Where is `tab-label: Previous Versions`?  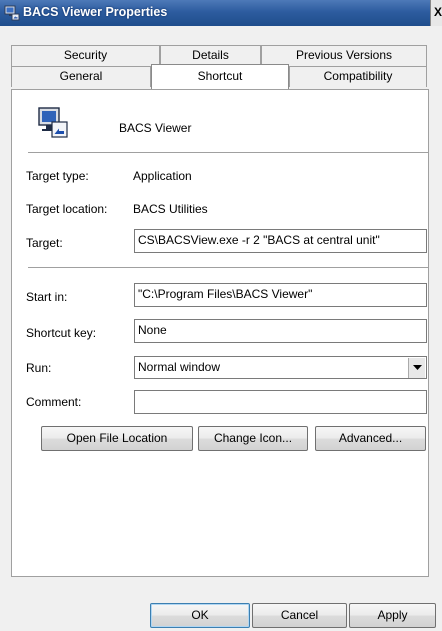
tab-label: Previous Versions is located at coordinates (344, 55).